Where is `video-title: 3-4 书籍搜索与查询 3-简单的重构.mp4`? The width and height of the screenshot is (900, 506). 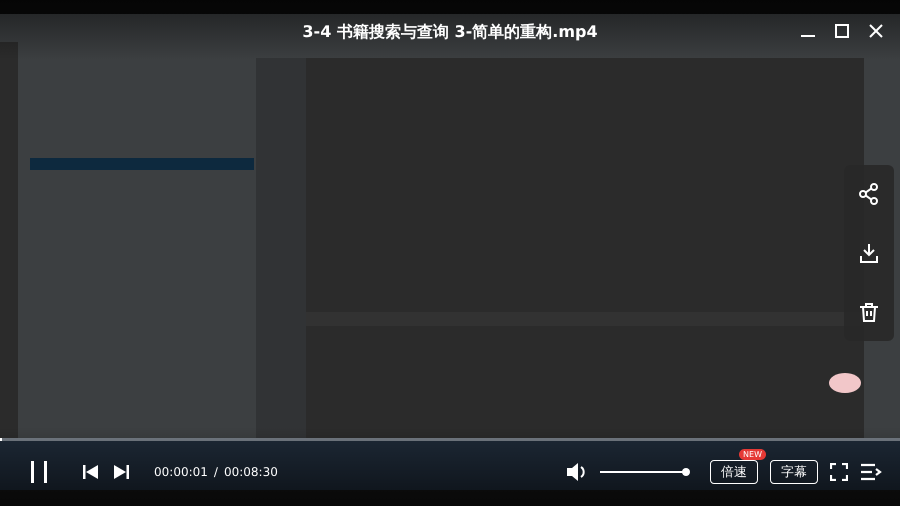 video-title: 3-4 书籍搜索与查询 3-简单的重构.mp4 is located at coordinates (450, 32).